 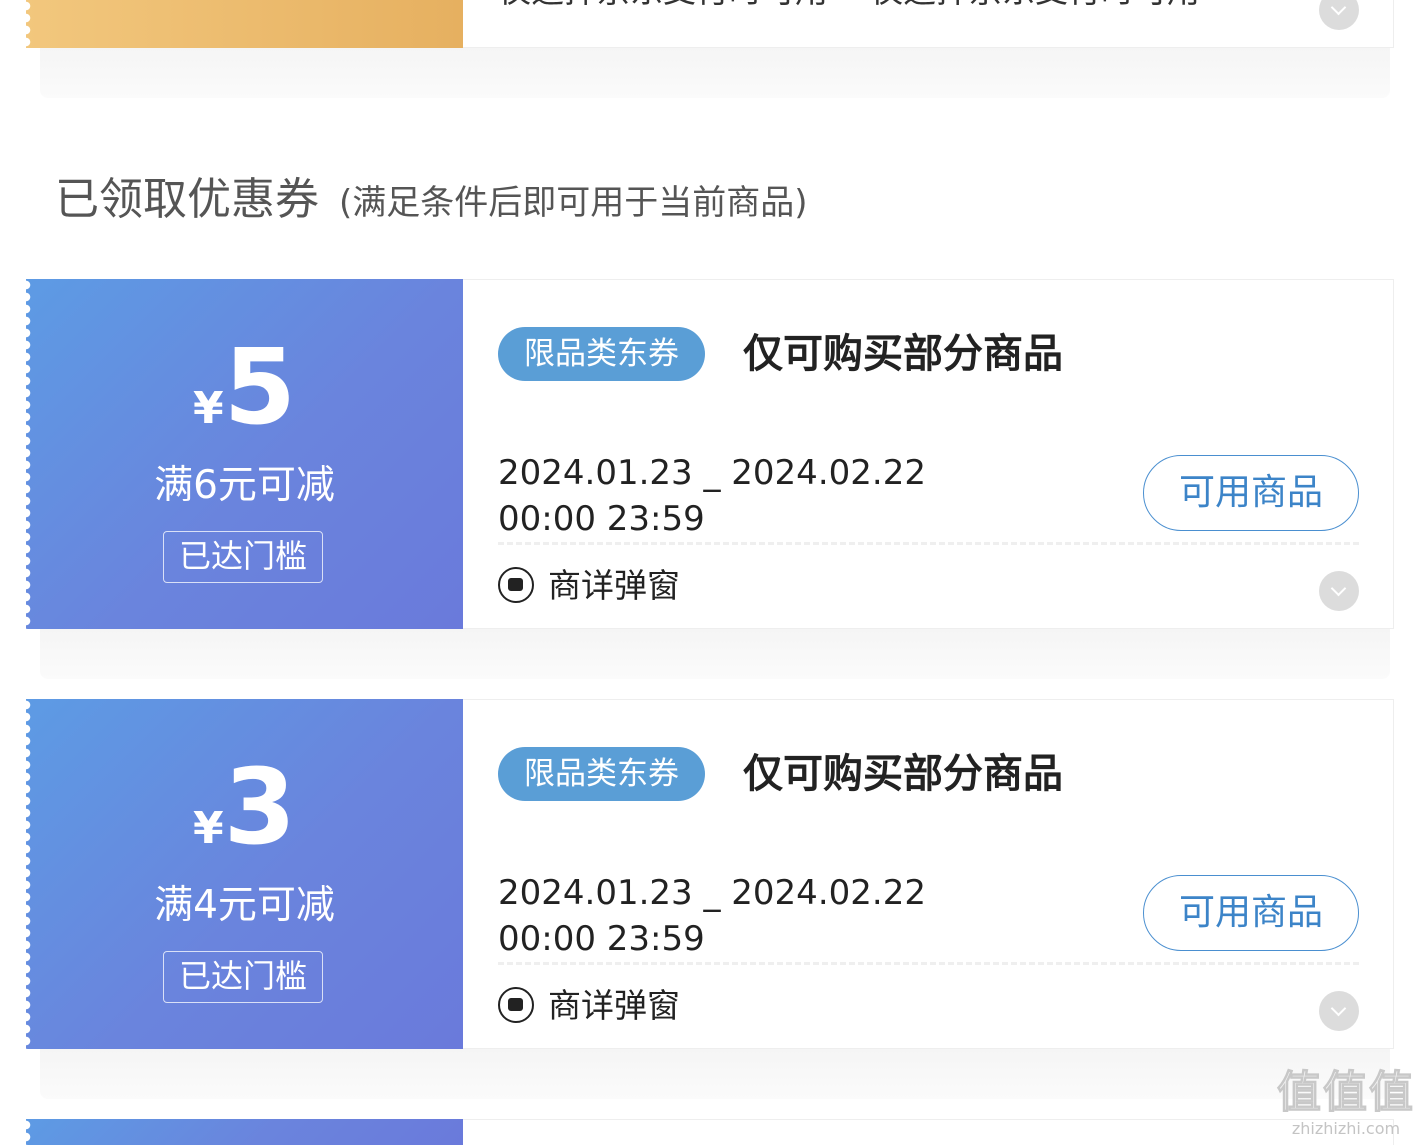 I want to click on coupon-value-panel, so click(x=244, y=1132).